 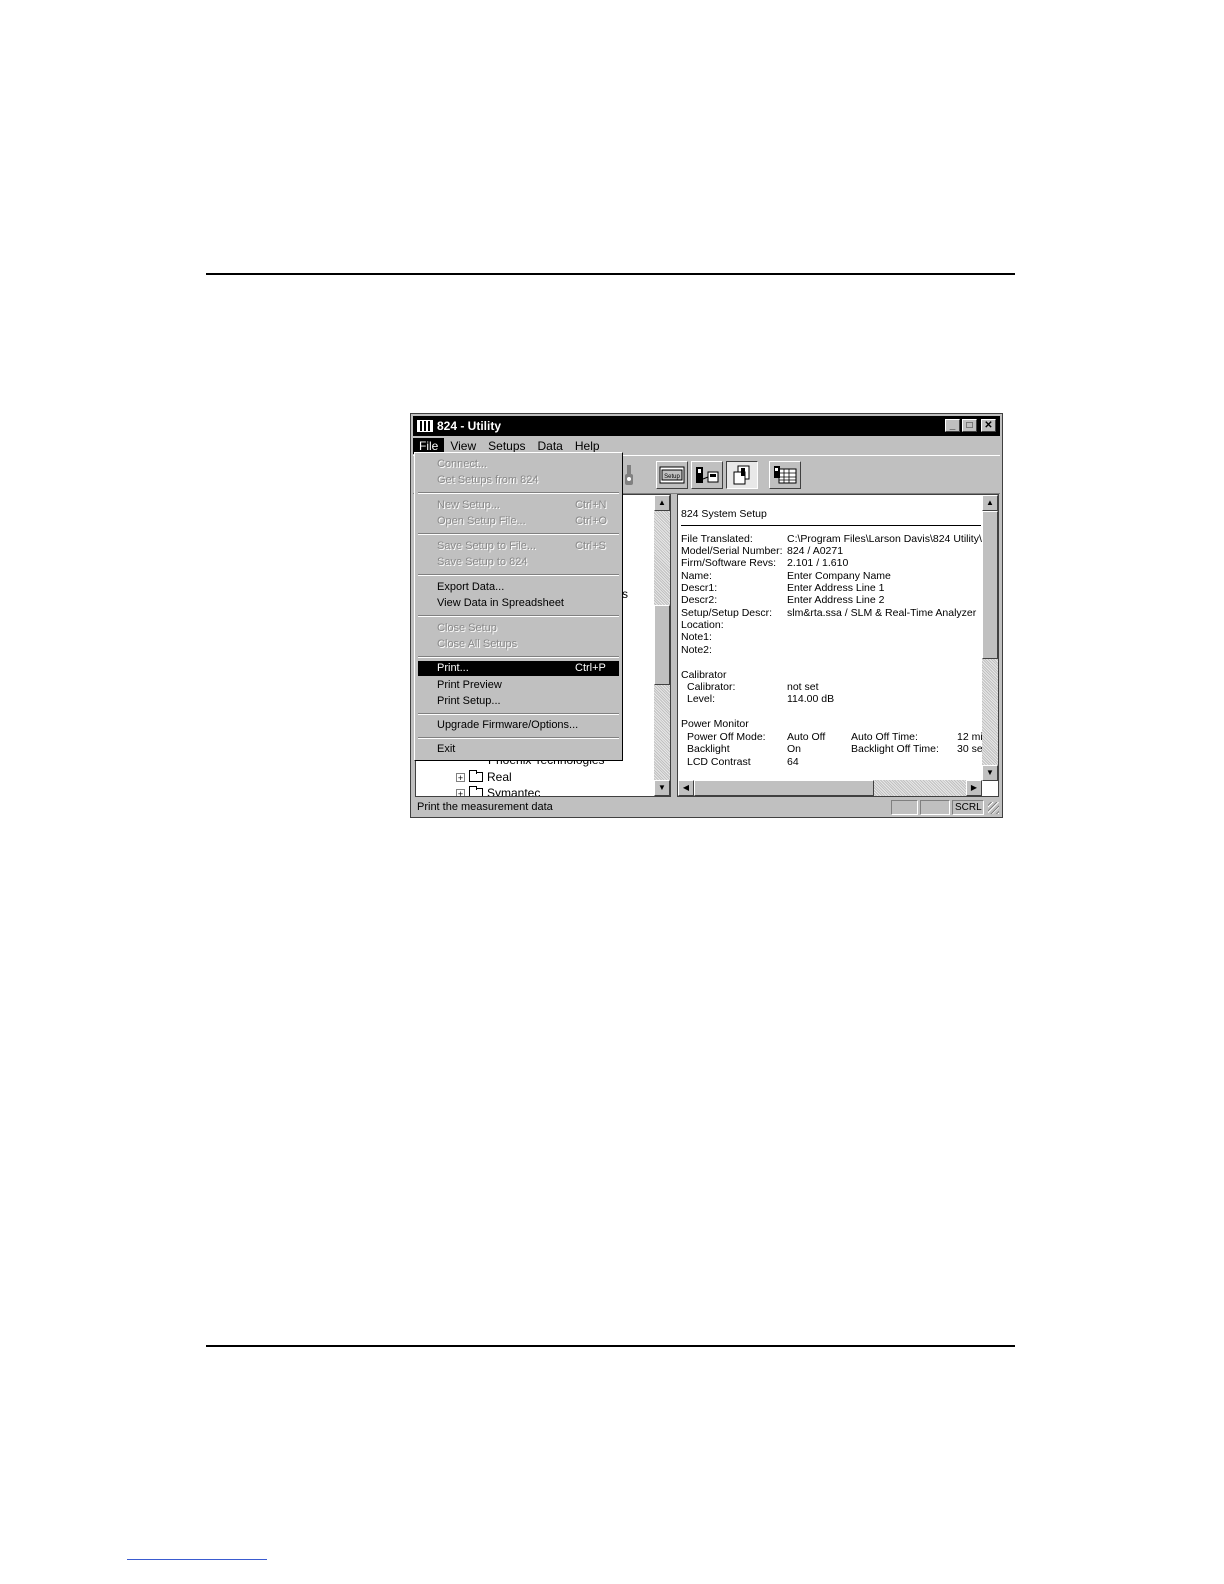 What do you see at coordinates (707, 475) in the screenshot?
I see `transfer-icon` at bounding box center [707, 475].